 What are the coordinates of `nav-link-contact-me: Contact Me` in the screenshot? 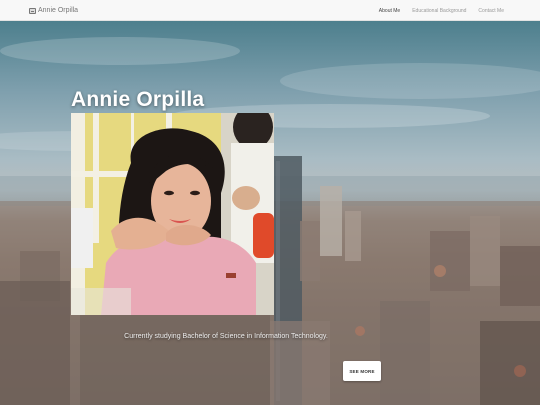 It's located at (491, 11).